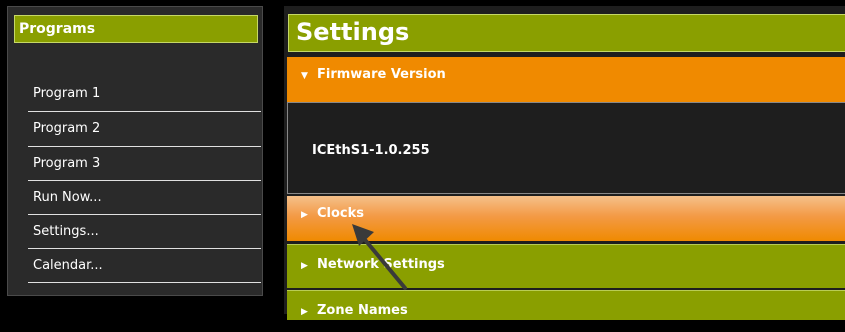  What do you see at coordinates (566, 79) in the screenshot?
I see `firmware-version-header: ▼ Firmware Version` at bounding box center [566, 79].